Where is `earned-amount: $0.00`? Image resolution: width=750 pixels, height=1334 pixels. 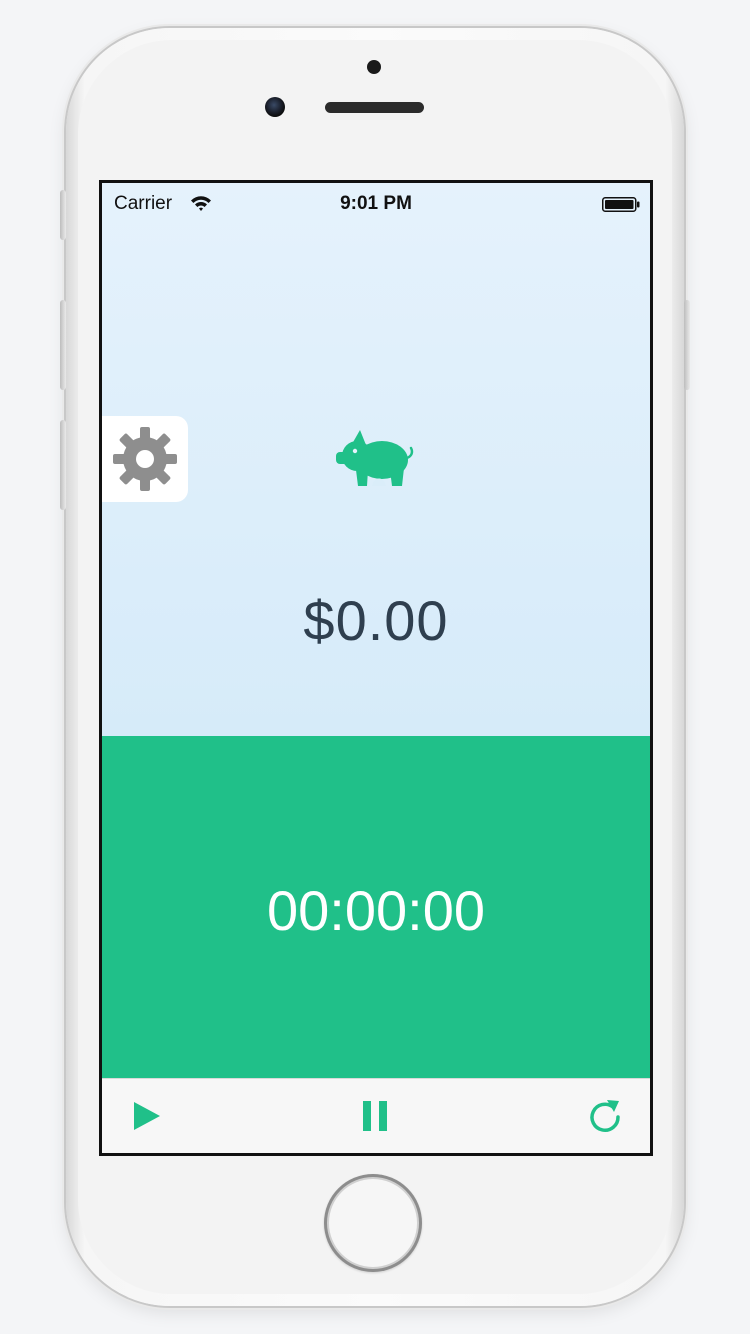
earned-amount: $0.00 is located at coordinates (376, 620).